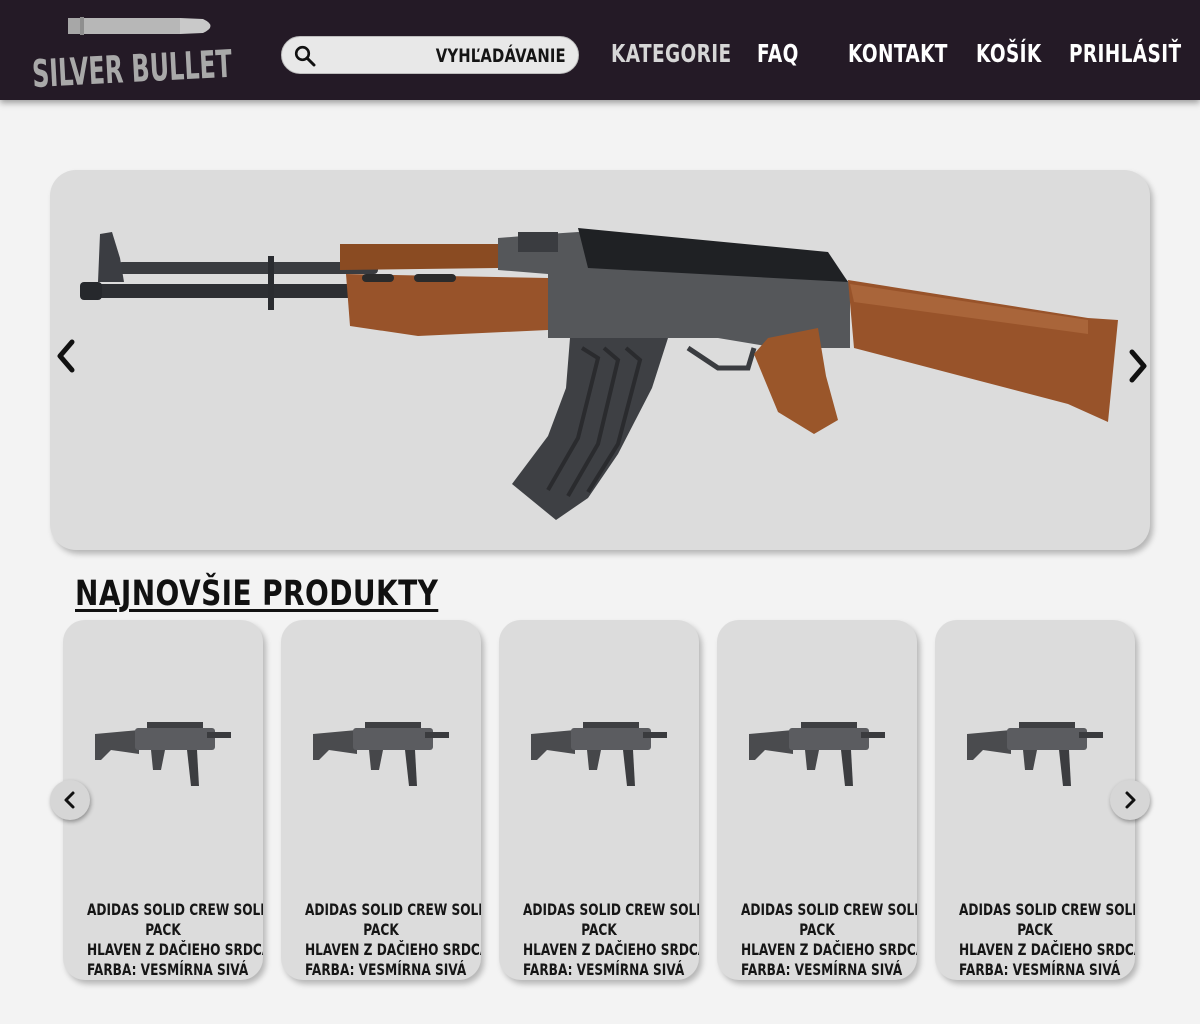 This screenshot has width=1200, height=1024. What do you see at coordinates (139, 26) in the screenshot?
I see `bullet-logo-icon` at bounding box center [139, 26].